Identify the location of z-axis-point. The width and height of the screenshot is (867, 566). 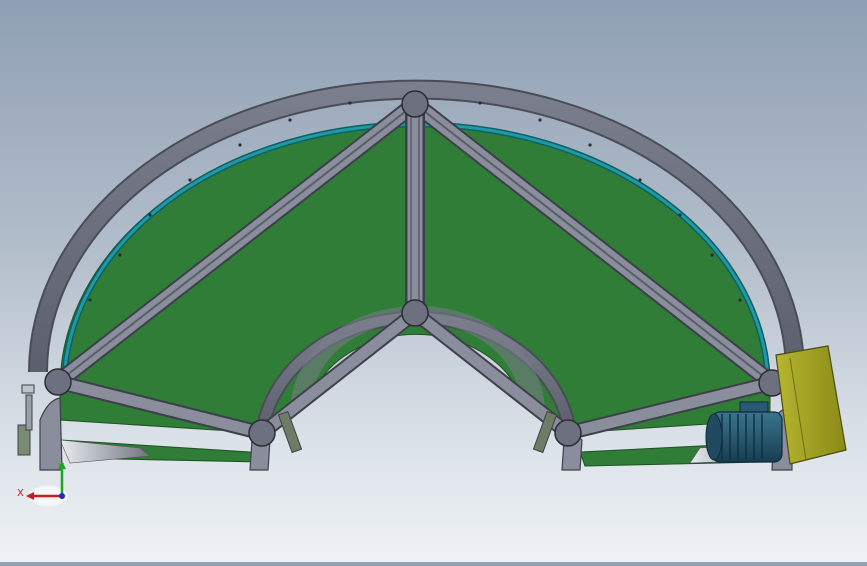
(62, 496).